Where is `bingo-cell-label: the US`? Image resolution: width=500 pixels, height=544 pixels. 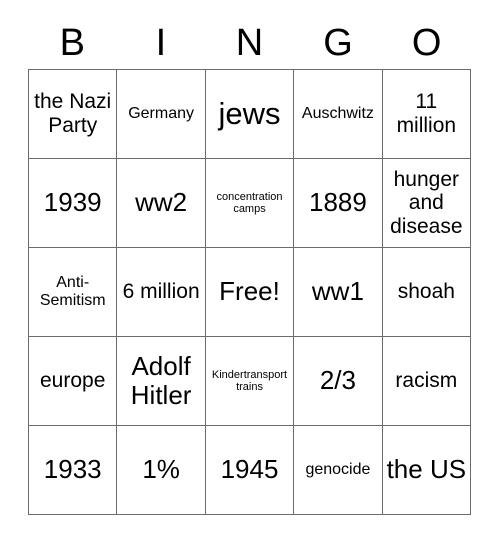
bingo-cell-label: the US is located at coordinates (426, 469).